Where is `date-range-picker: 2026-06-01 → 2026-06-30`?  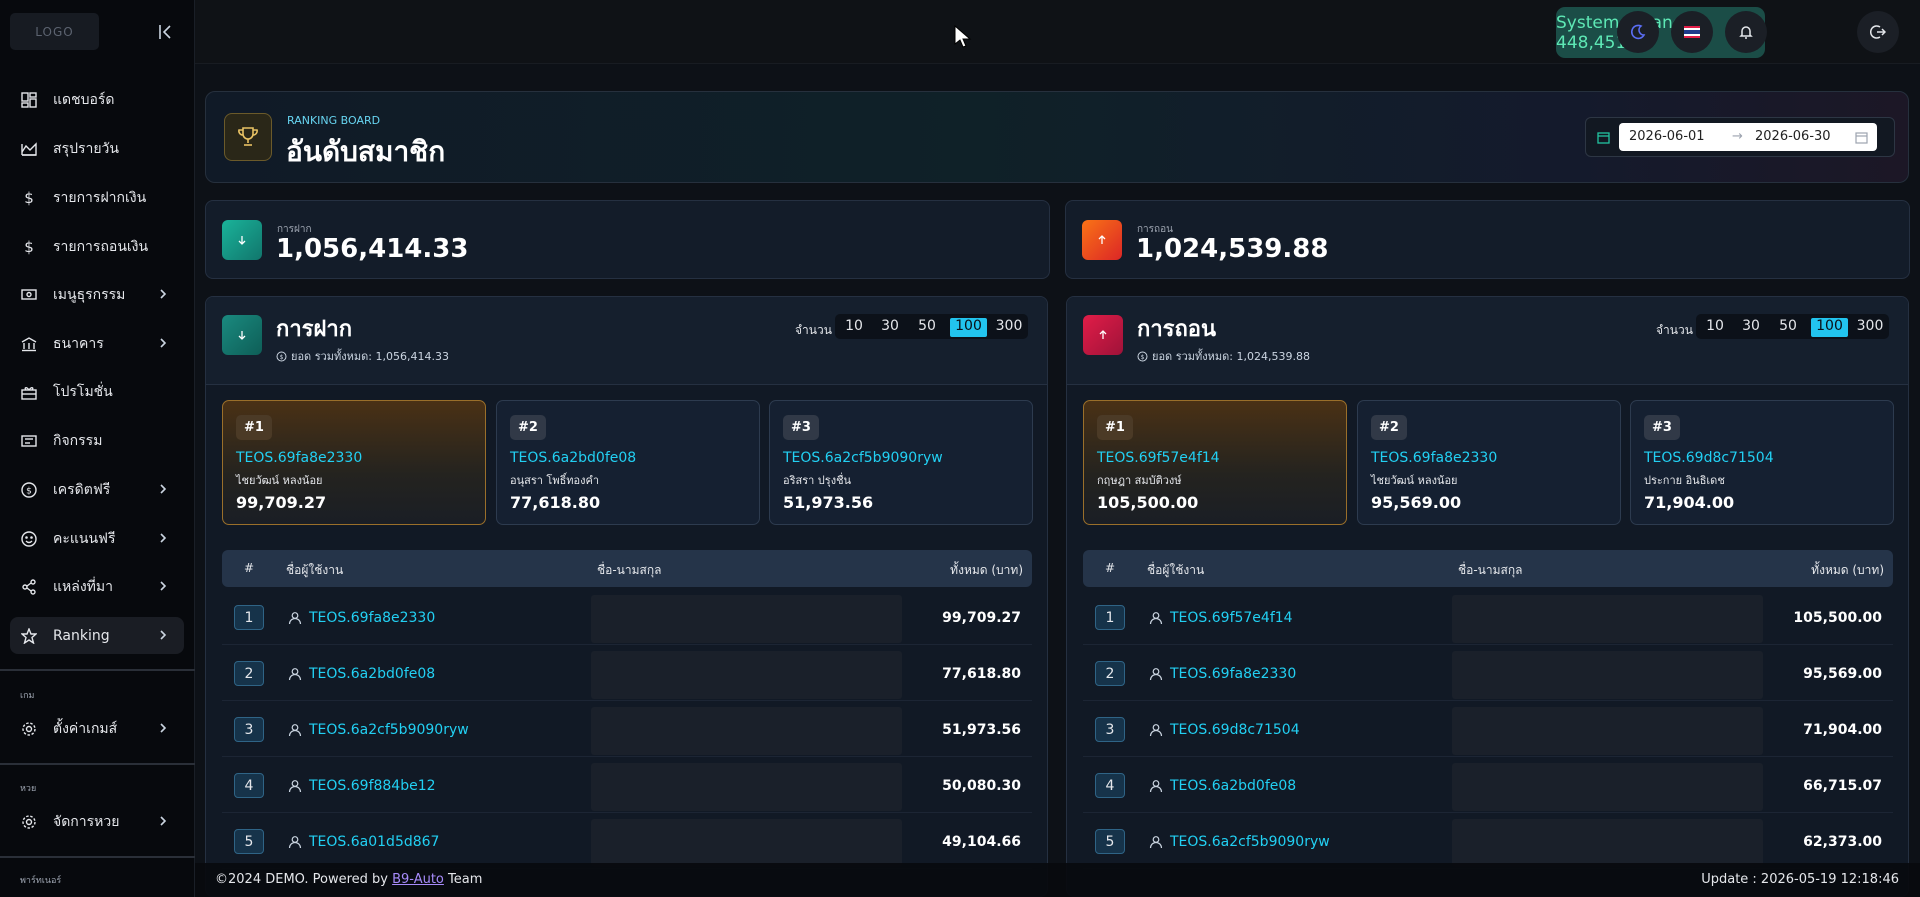 date-range-picker: 2026-06-01 → 2026-06-30 is located at coordinates (1740, 137).